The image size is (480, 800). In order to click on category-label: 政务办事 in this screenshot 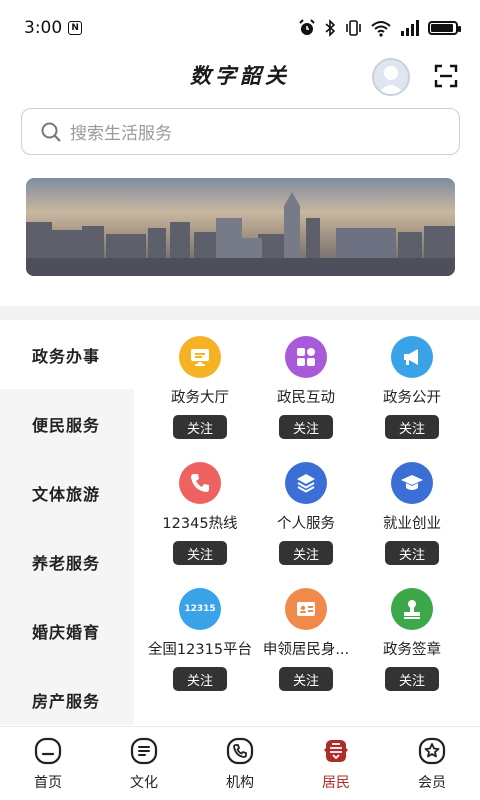, I will do `click(66, 356)`.